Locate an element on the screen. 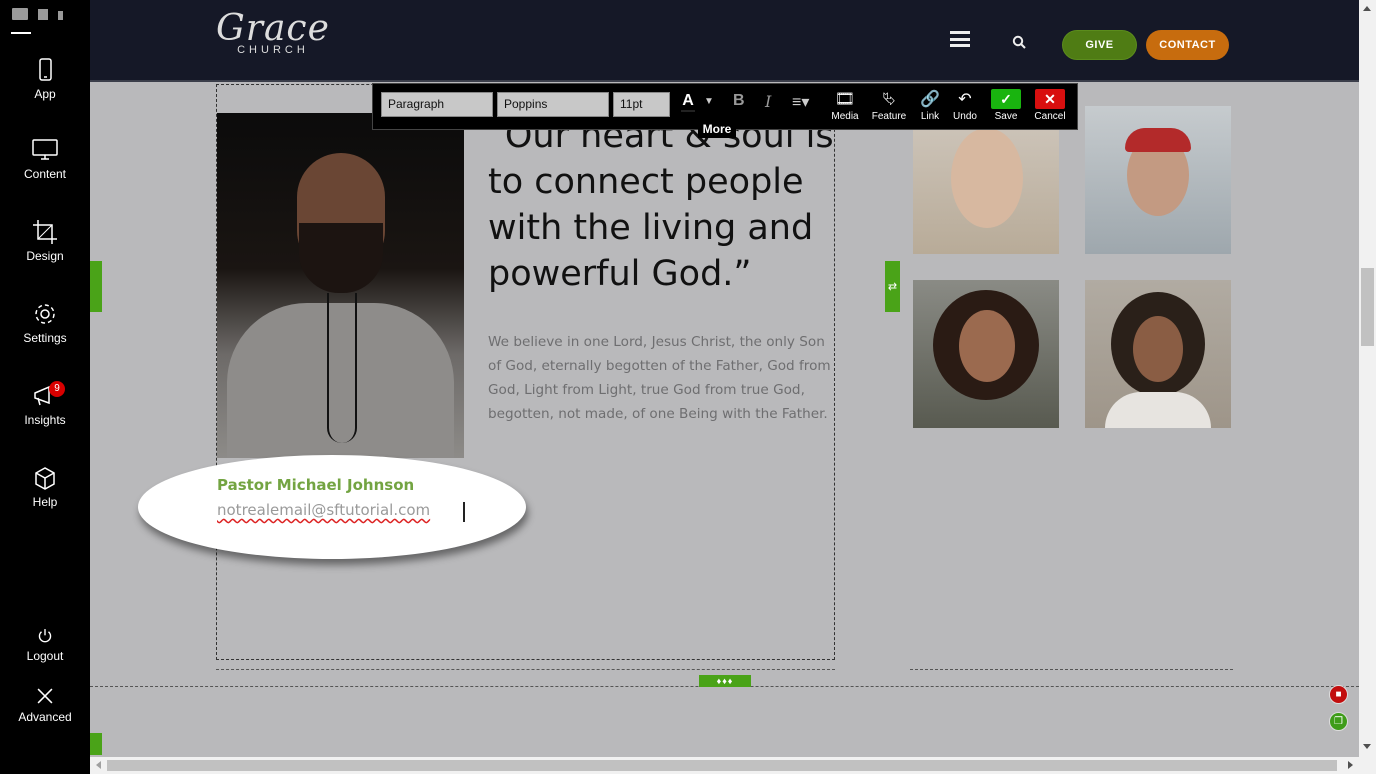 This screenshot has width=1376, height=774. feature-icon: ⮱ is located at coordinates (889, 99).